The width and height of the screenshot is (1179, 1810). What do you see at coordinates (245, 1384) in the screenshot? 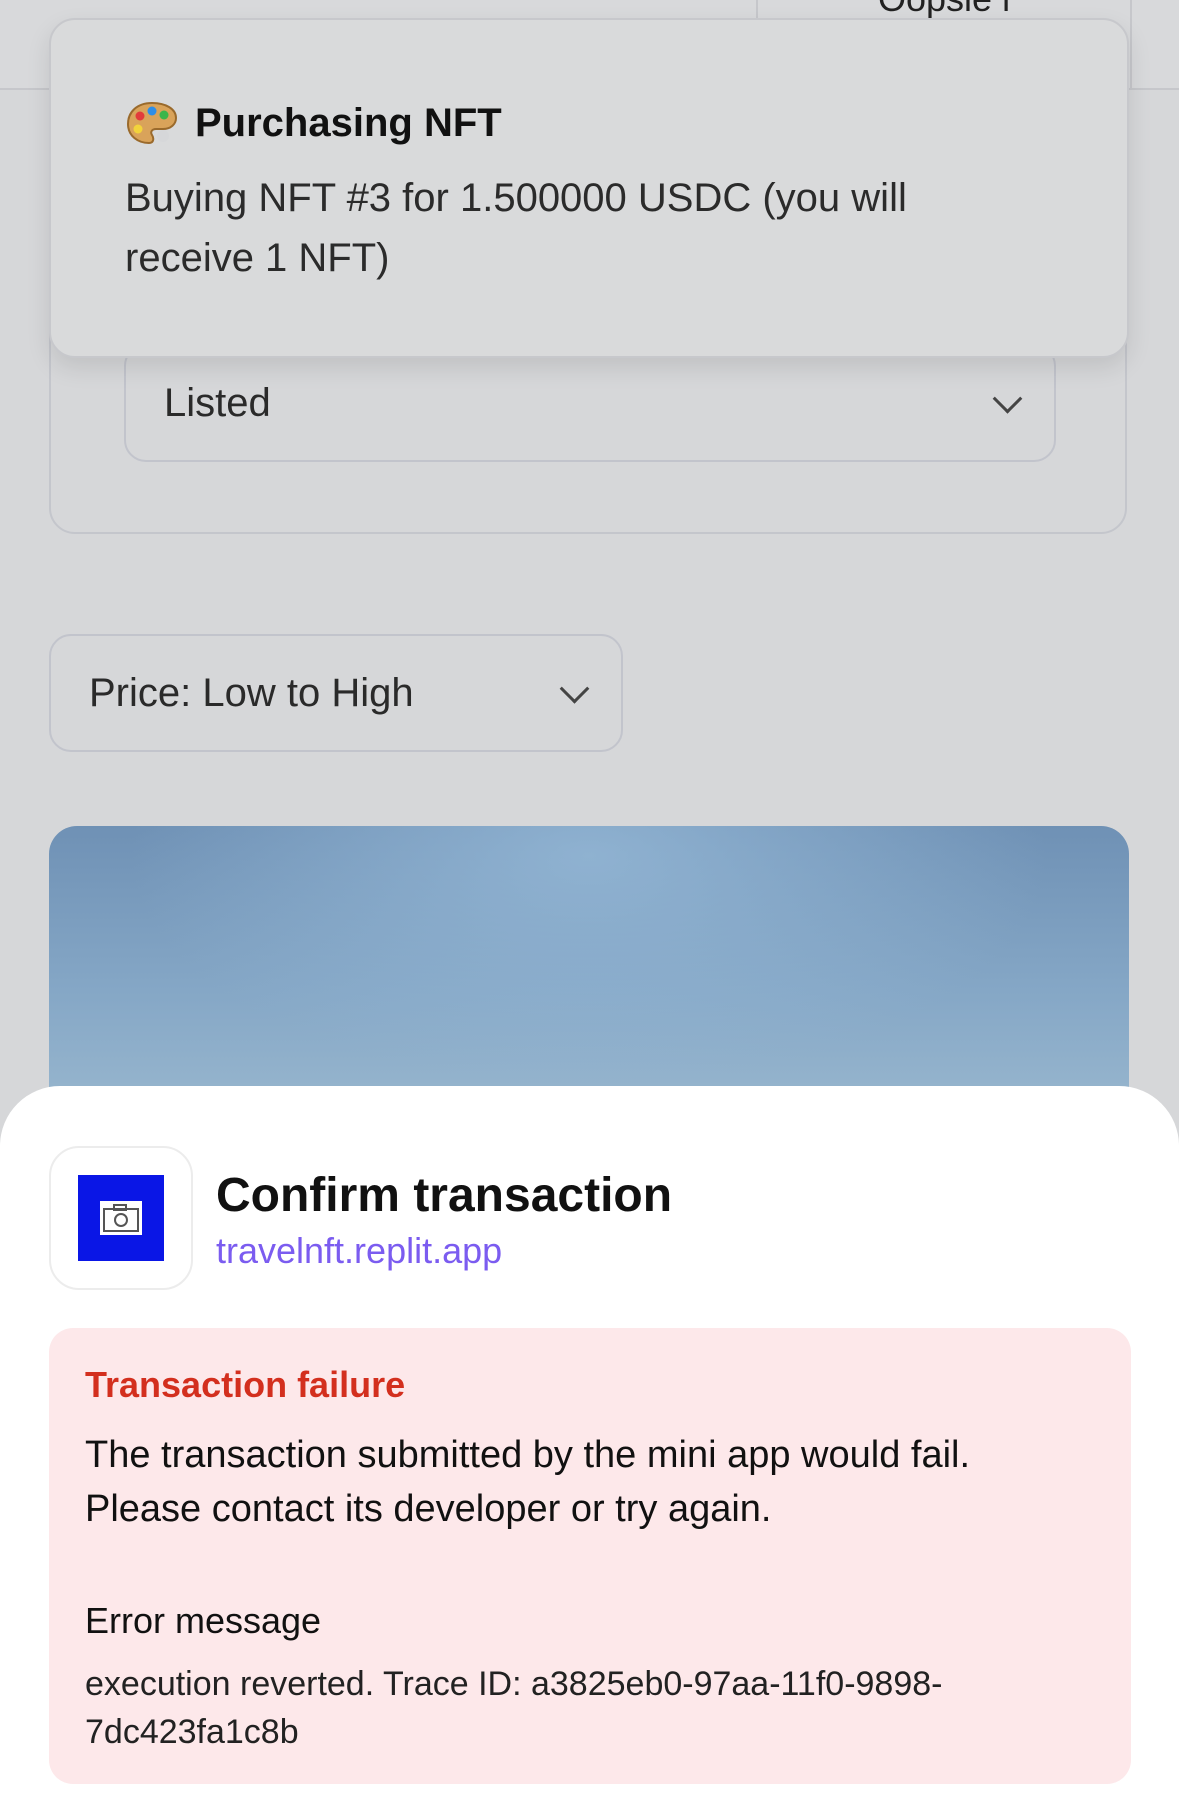
I see `error-title: Transaction failure` at bounding box center [245, 1384].